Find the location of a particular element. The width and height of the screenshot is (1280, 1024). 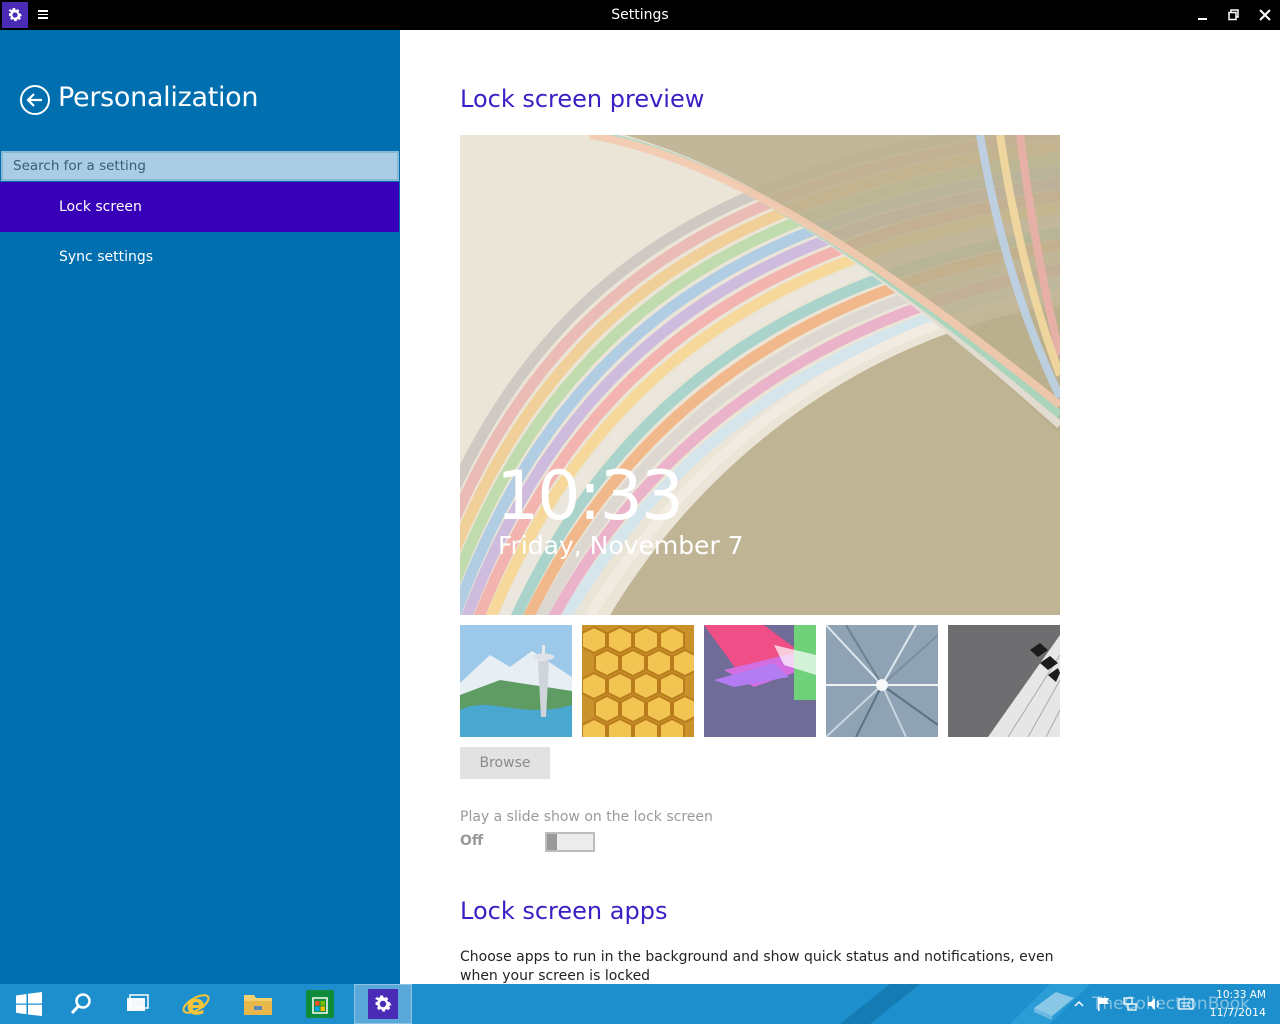

back-button is located at coordinates (35, 100).